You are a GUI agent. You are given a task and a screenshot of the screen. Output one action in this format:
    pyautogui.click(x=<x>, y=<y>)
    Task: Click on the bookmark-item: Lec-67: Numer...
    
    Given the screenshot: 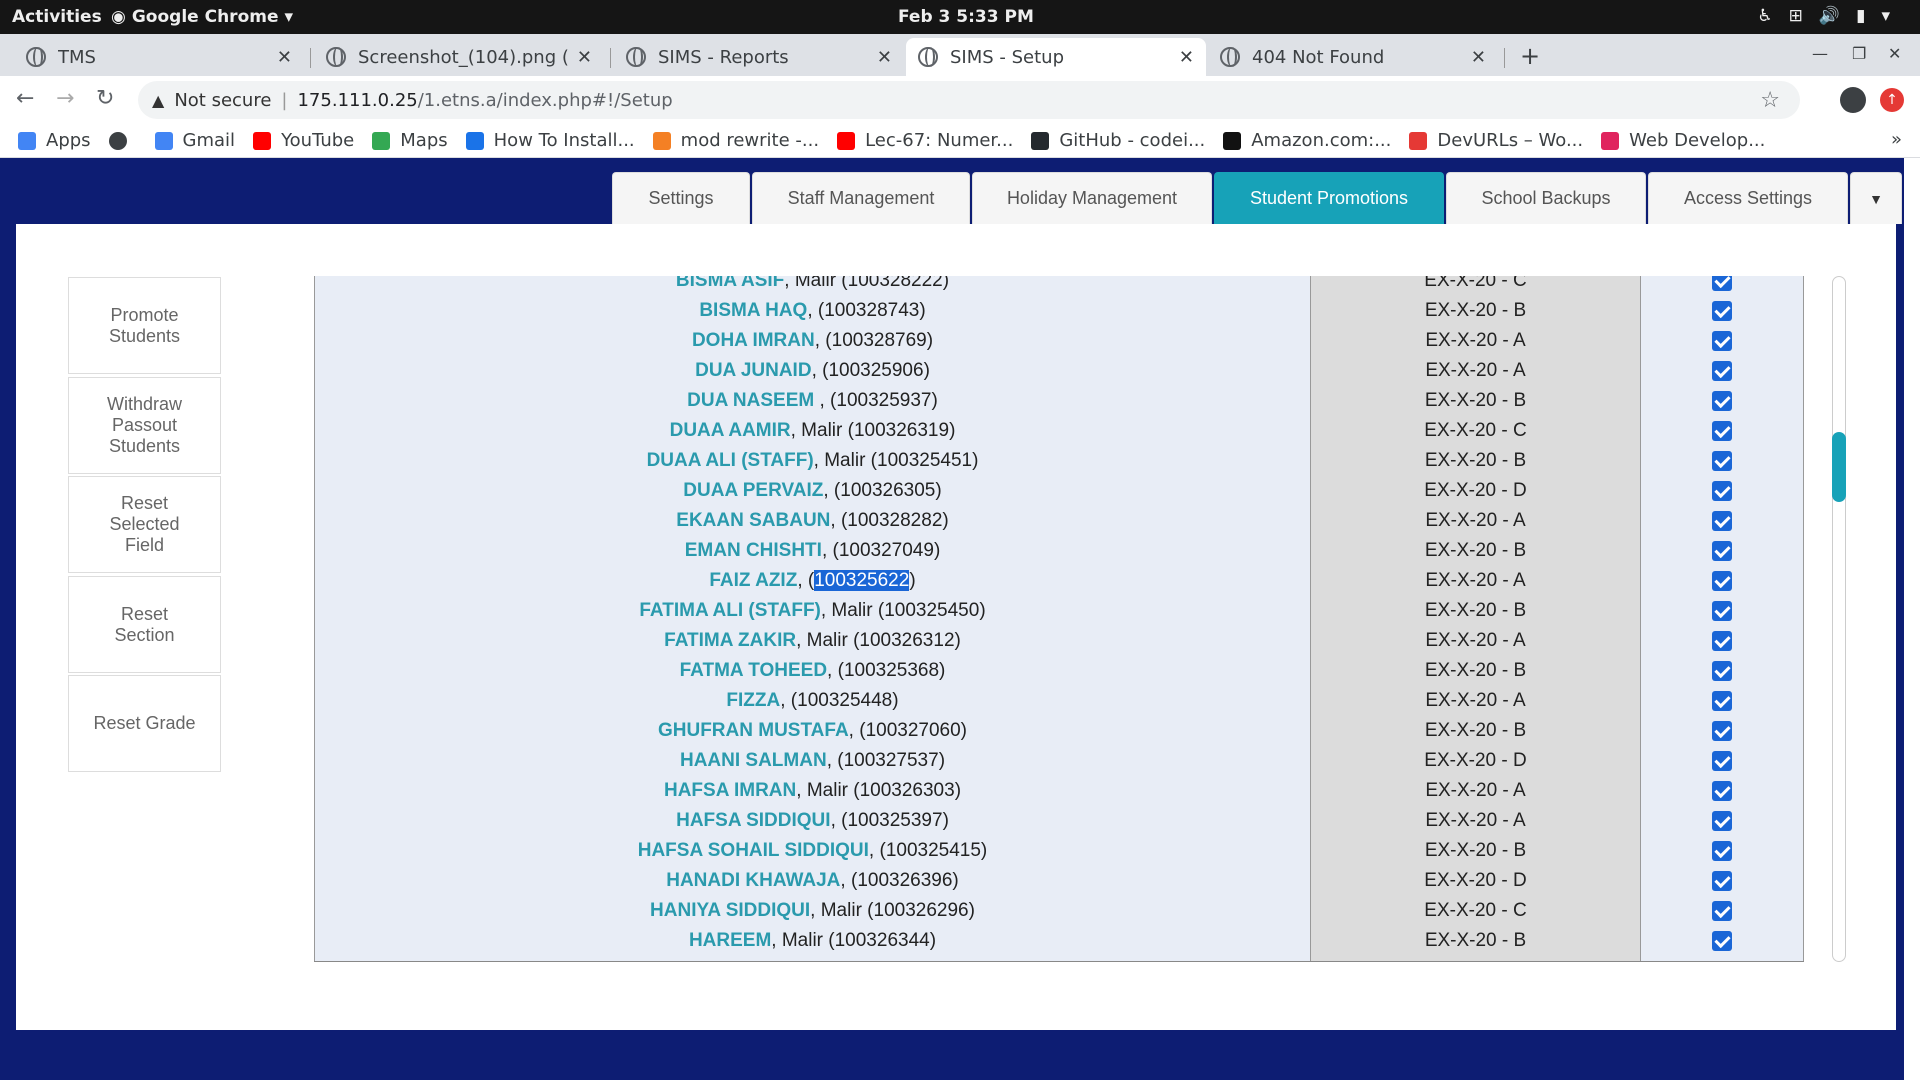 What is the action you would take?
    pyautogui.click(x=925, y=140)
    